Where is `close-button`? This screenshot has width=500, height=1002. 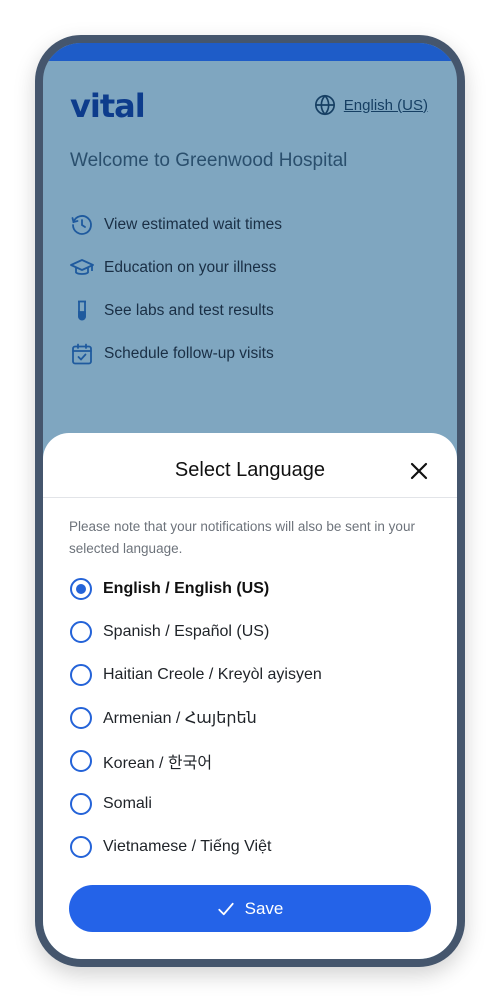
close-button is located at coordinates (419, 471).